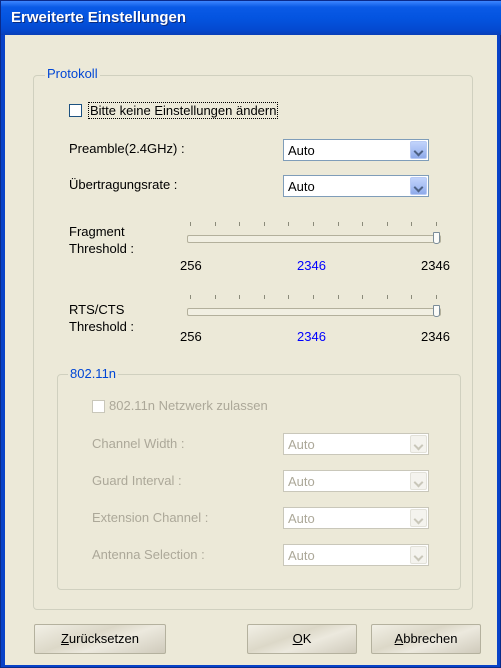  What do you see at coordinates (97, 231) in the screenshot?
I see `fragment-label-line1: Fragment` at bounding box center [97, 231].